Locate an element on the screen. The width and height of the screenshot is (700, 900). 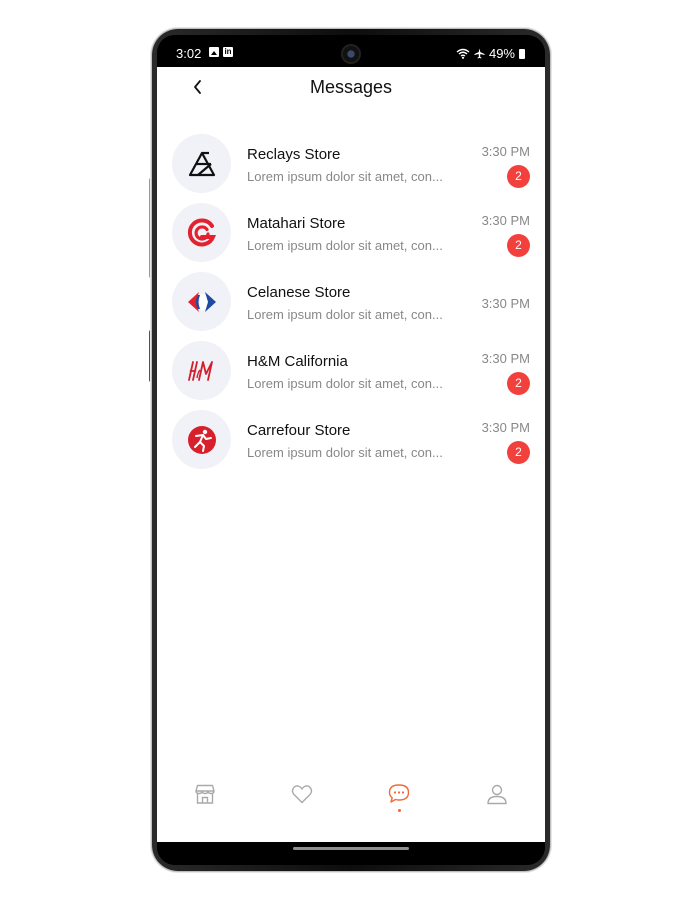
airplane-mode-icon is located at coordinates (479, 53).